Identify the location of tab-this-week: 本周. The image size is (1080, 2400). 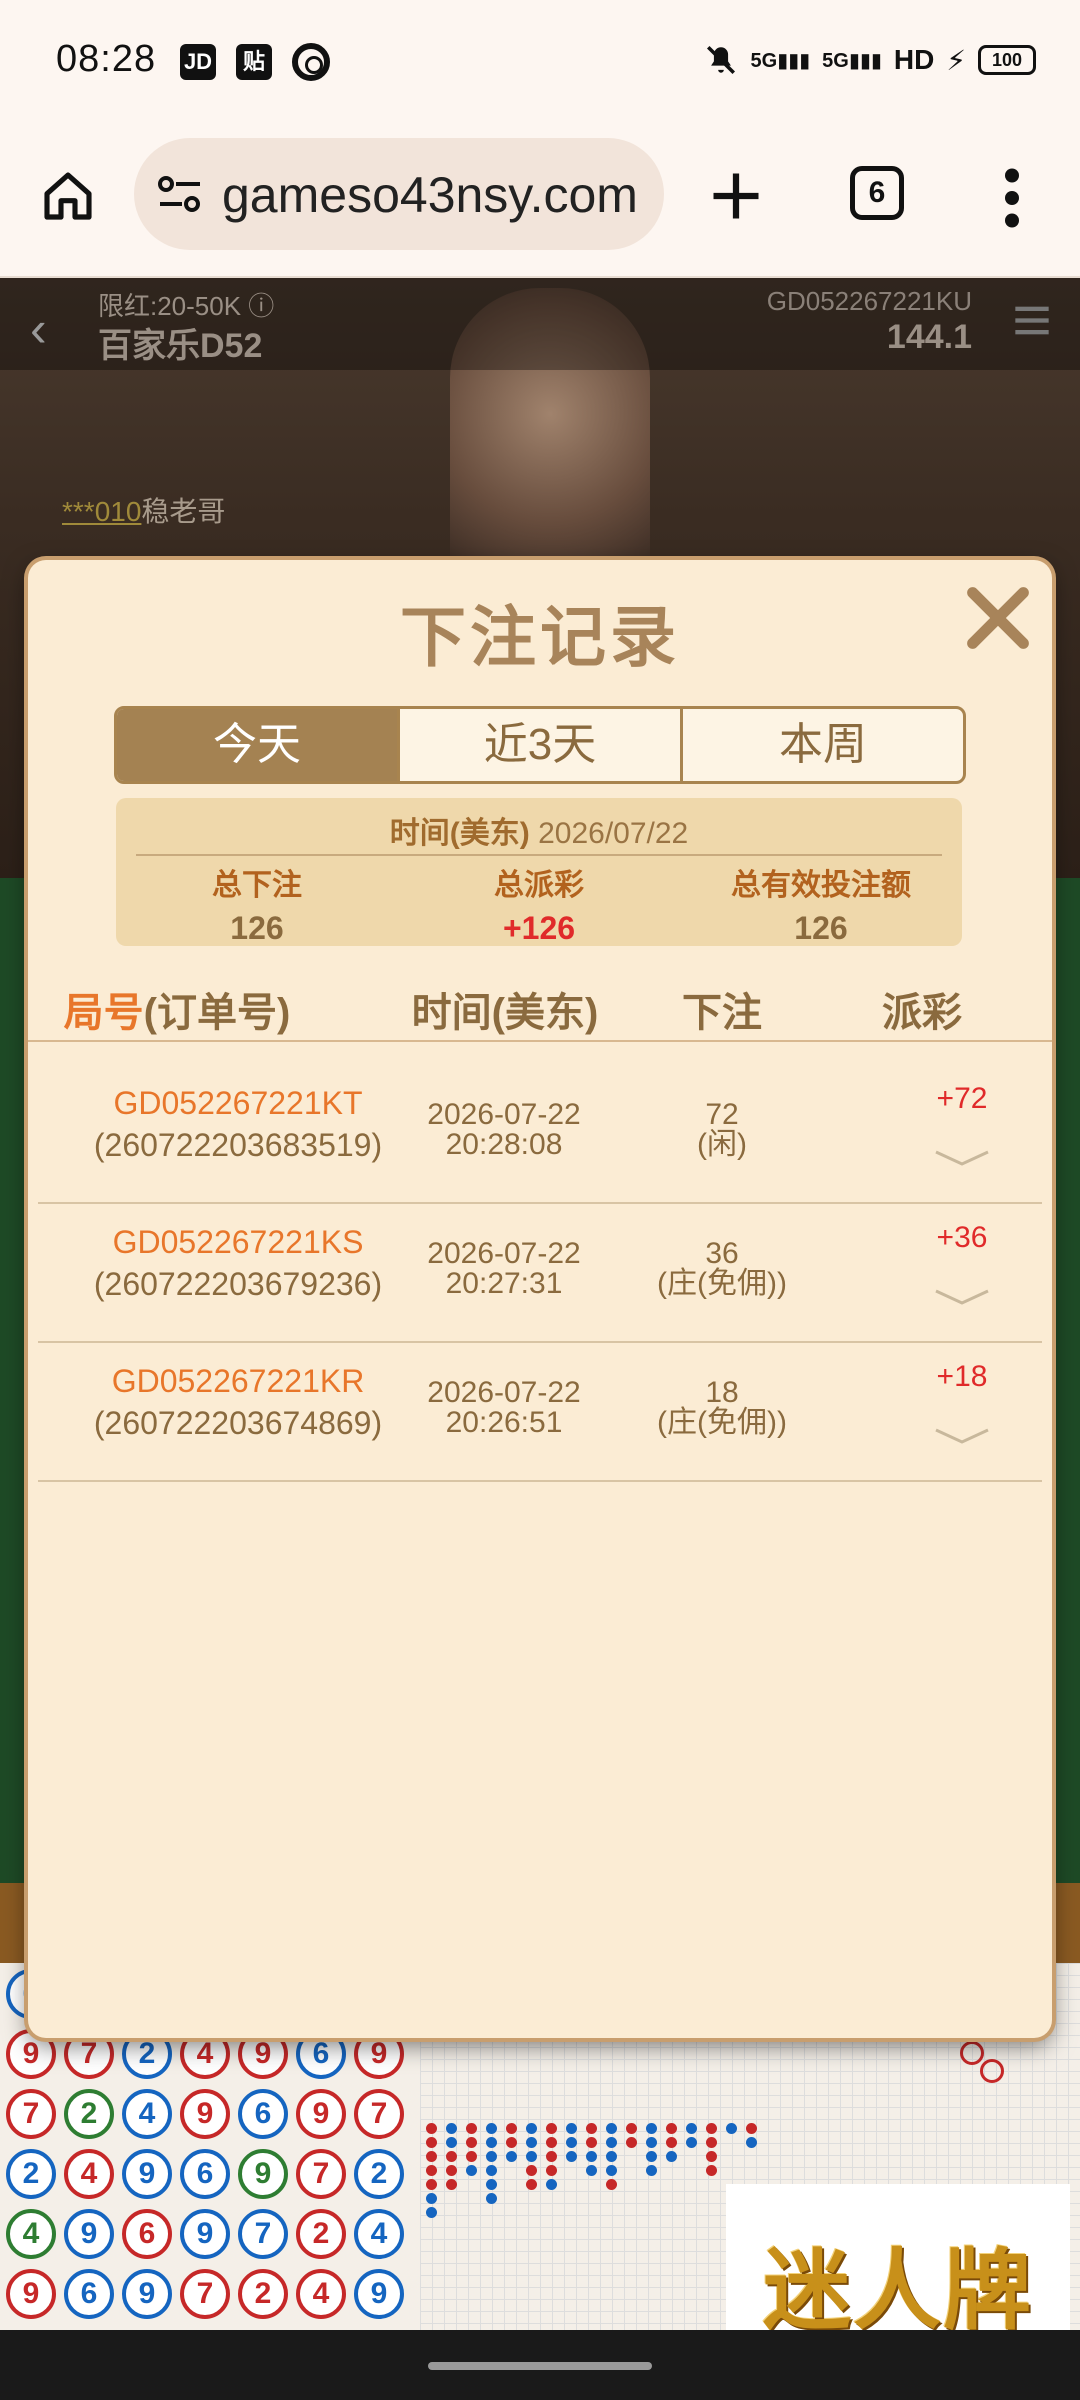
(823, 745).